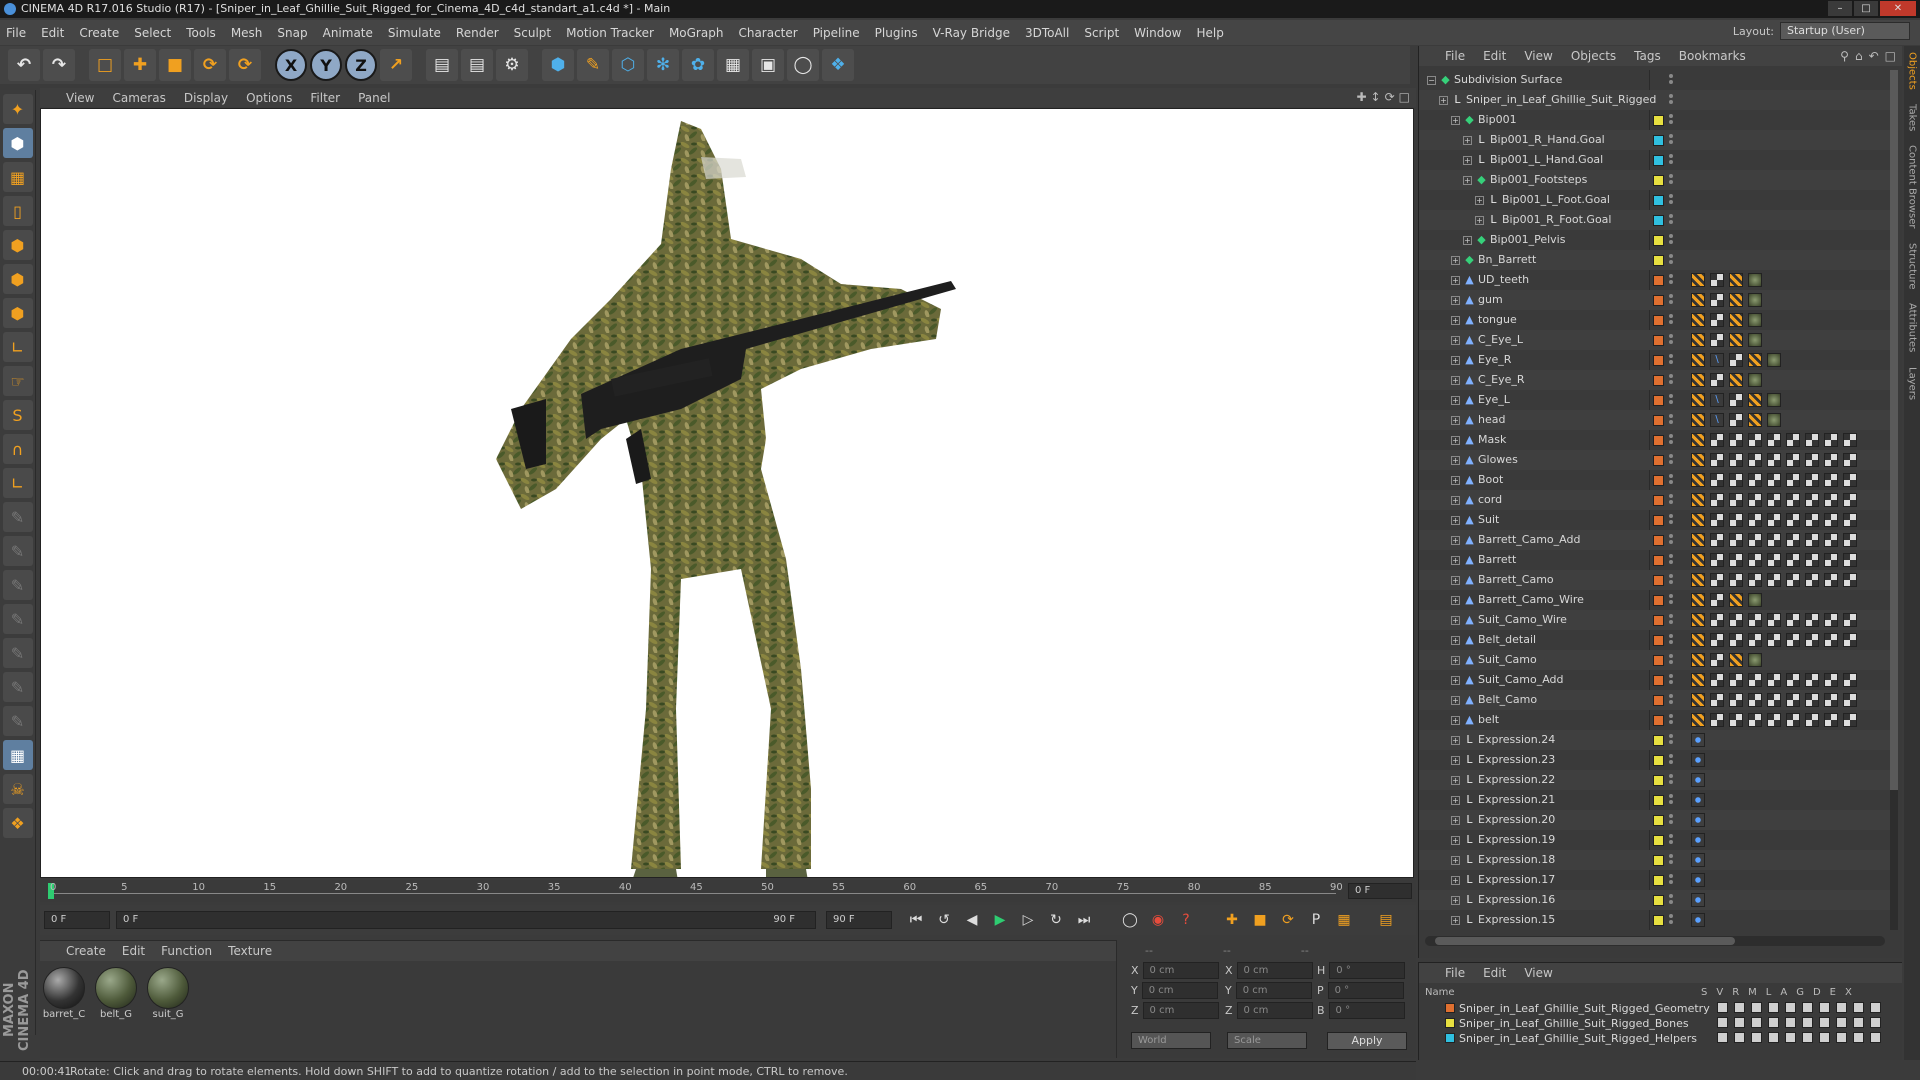 The width and height of the screenshot is (1920, 1080). I want to click on menu-item-mesh: Mesh, so click(247, 33).